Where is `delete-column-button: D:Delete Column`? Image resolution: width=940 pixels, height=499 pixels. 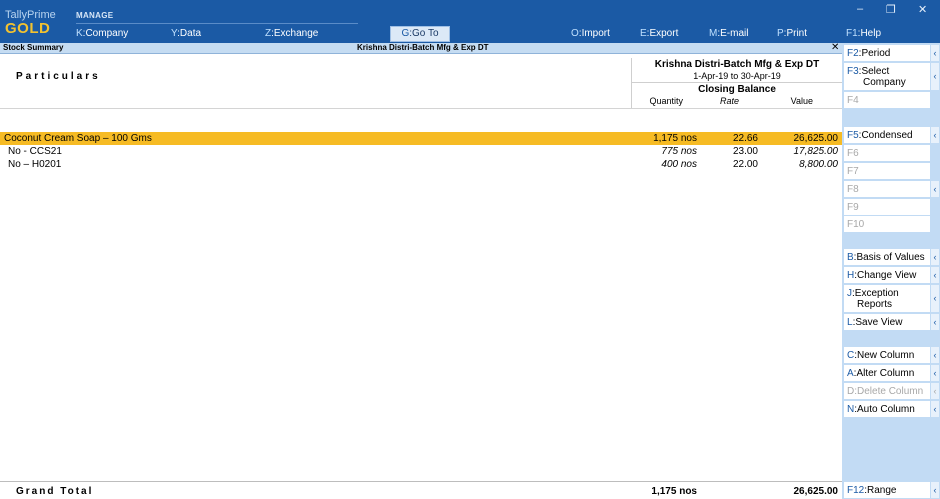
delete-column-button: D:Delete Column is located at coordinates (887, 391).